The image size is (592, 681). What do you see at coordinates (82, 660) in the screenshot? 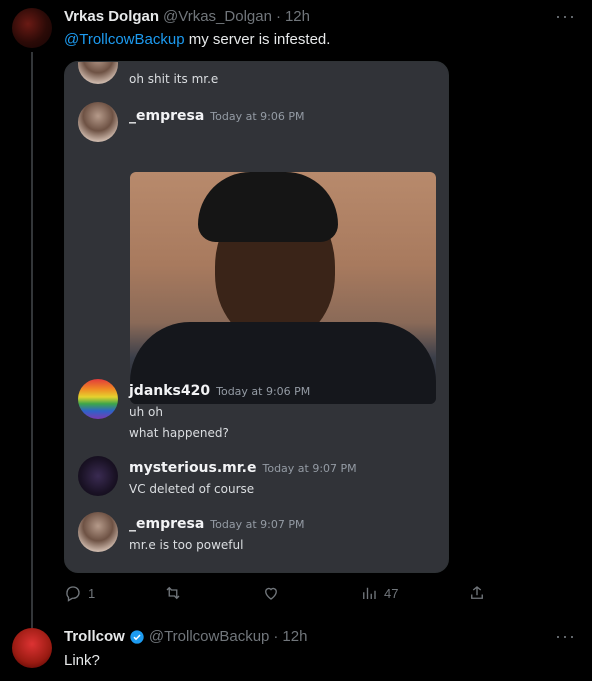
I see `tweet-text: Link?` at bounding box center [82, 660].